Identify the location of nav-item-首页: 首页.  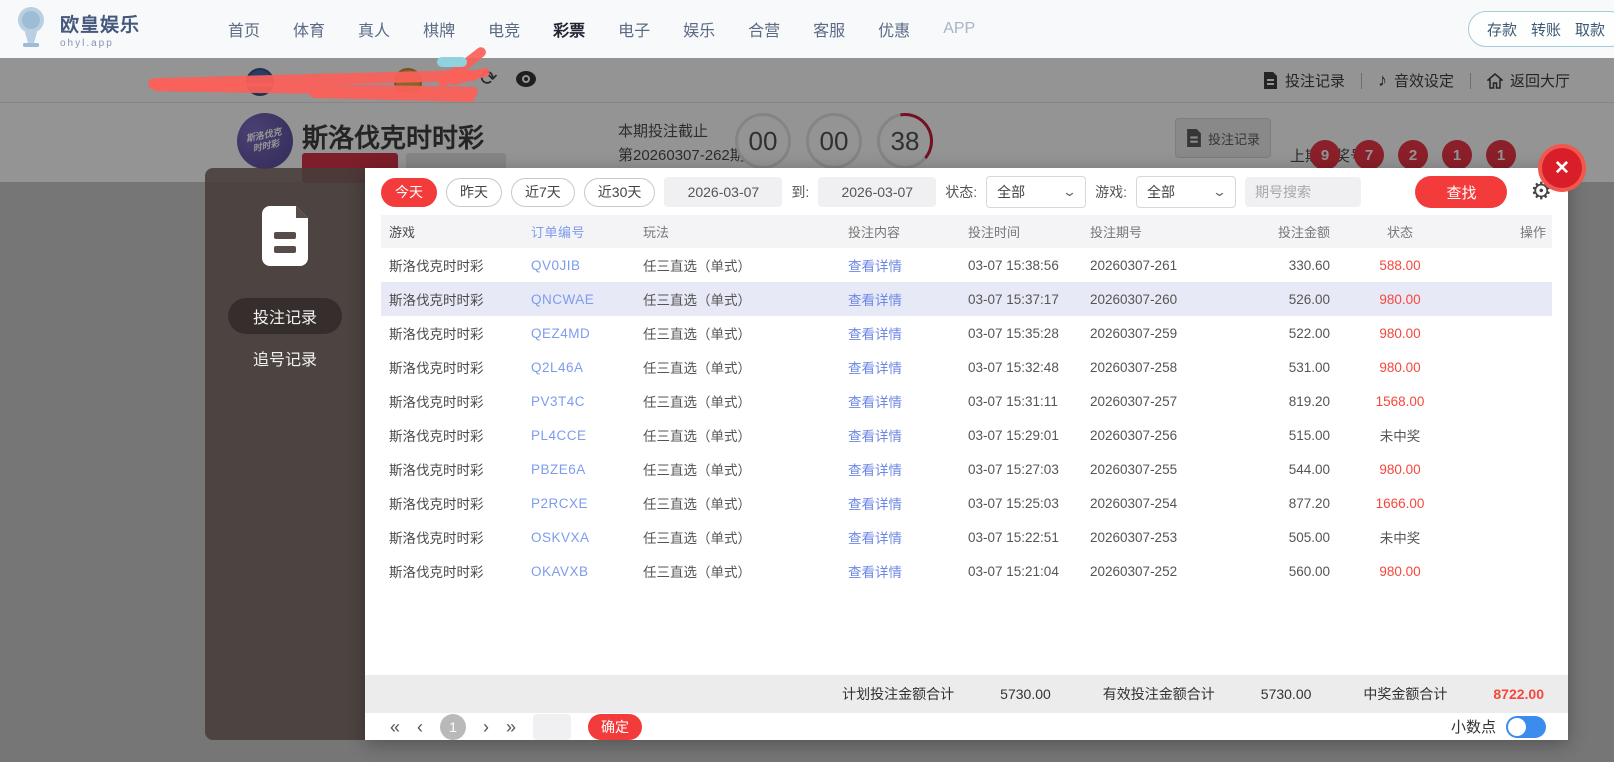
(244, 29).